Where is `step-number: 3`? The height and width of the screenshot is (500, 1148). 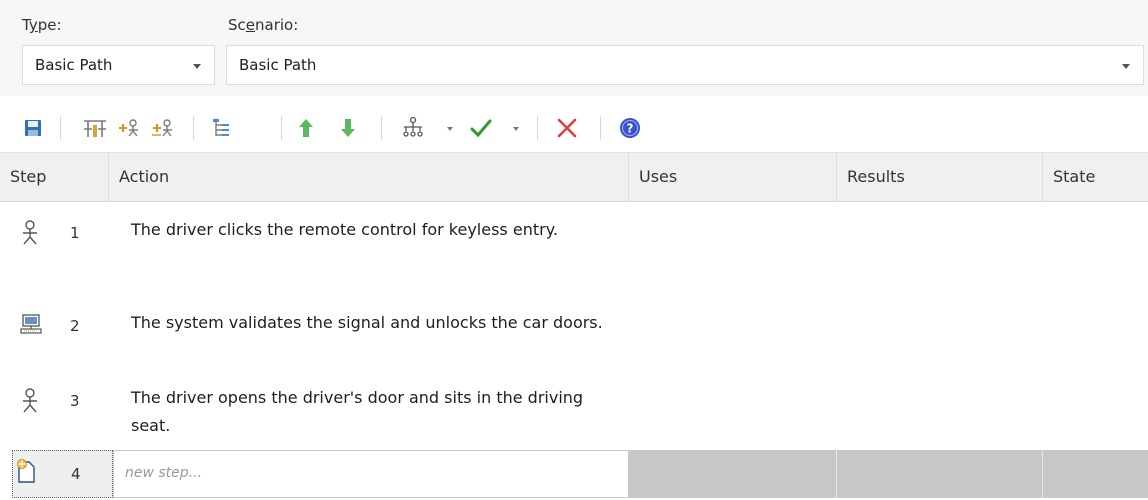 step-number: 3 is located at coordinates (75, 401).